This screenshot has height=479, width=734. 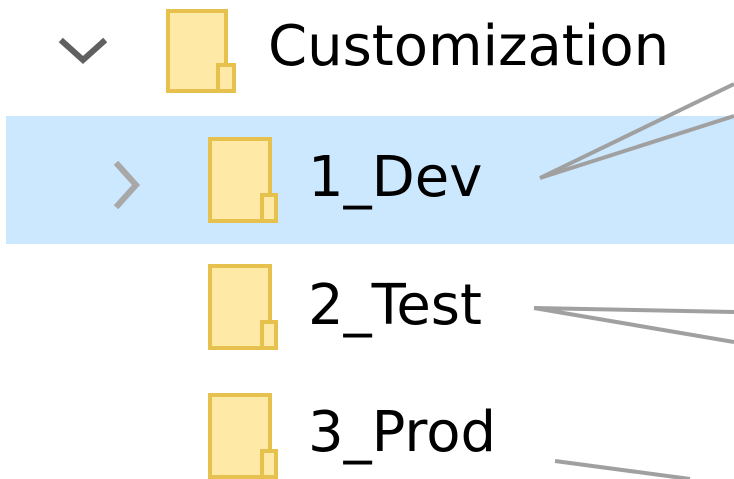 What do you see at coordinates (395, 177) in the screenshot?
I see `tree-item-label: 1_Dev` at bounding box center [395, 177].